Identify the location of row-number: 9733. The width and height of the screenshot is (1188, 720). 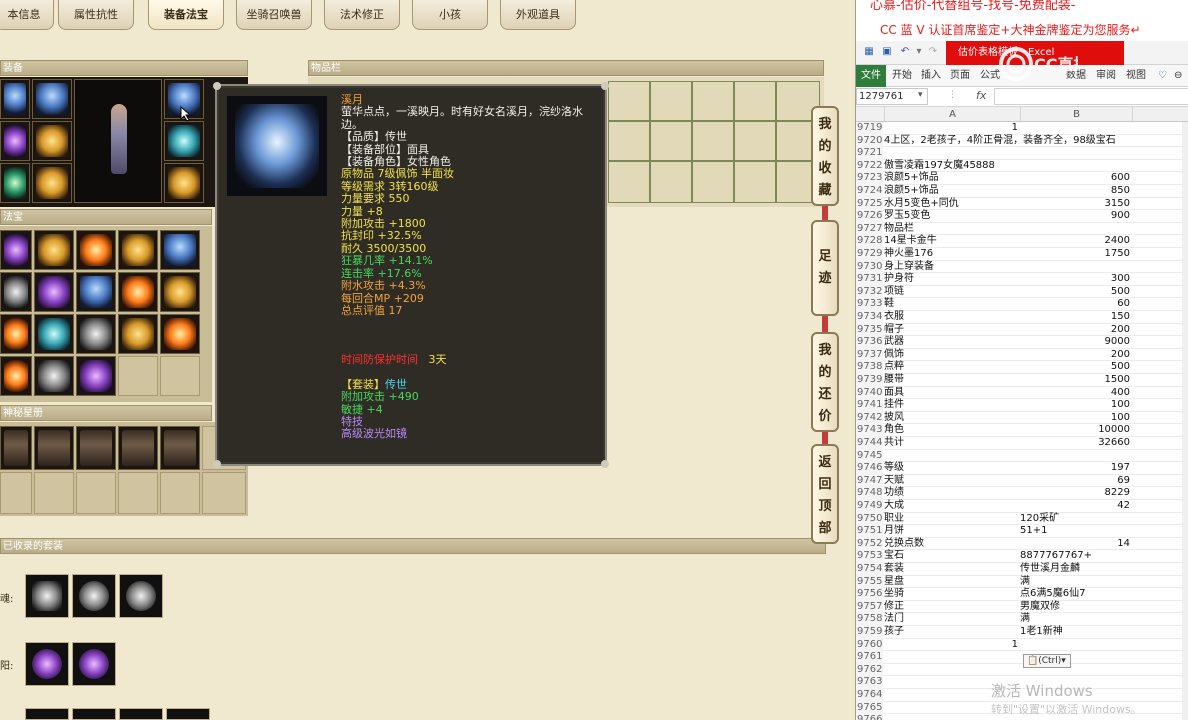
(869, 304).